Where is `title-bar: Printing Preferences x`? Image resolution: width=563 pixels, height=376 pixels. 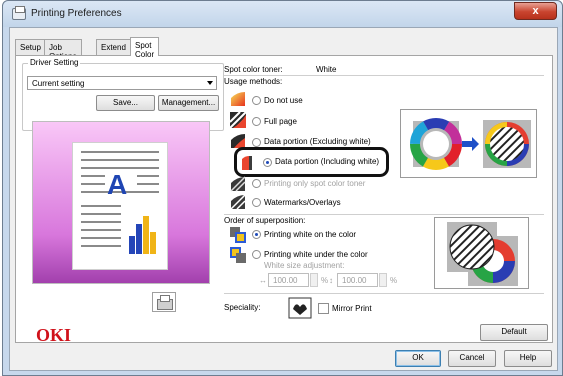 title-bar: Printing Preferences x is located at coordinates (282, 14).